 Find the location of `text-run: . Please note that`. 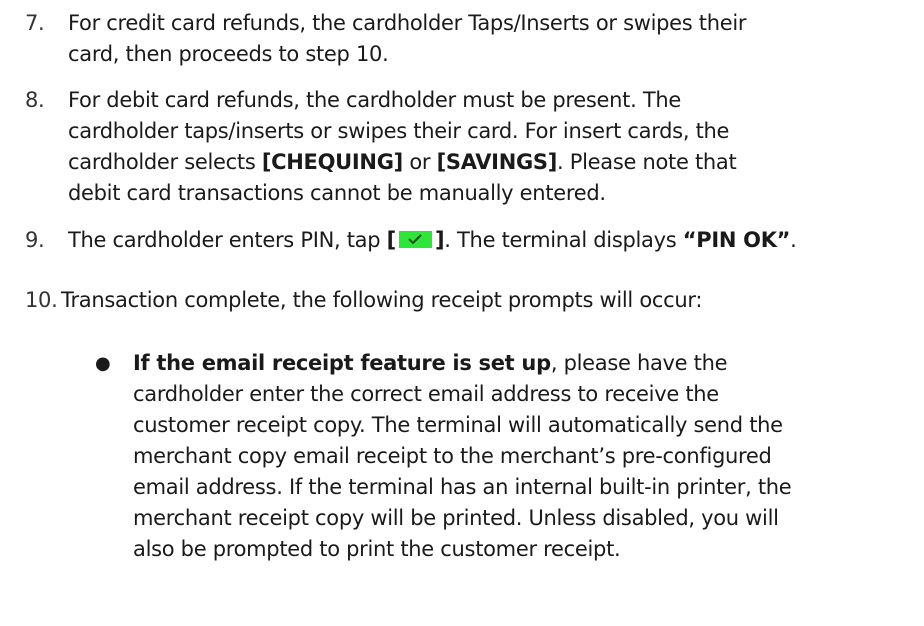

text-run: . Please note that is located at coordinates (647, 162).